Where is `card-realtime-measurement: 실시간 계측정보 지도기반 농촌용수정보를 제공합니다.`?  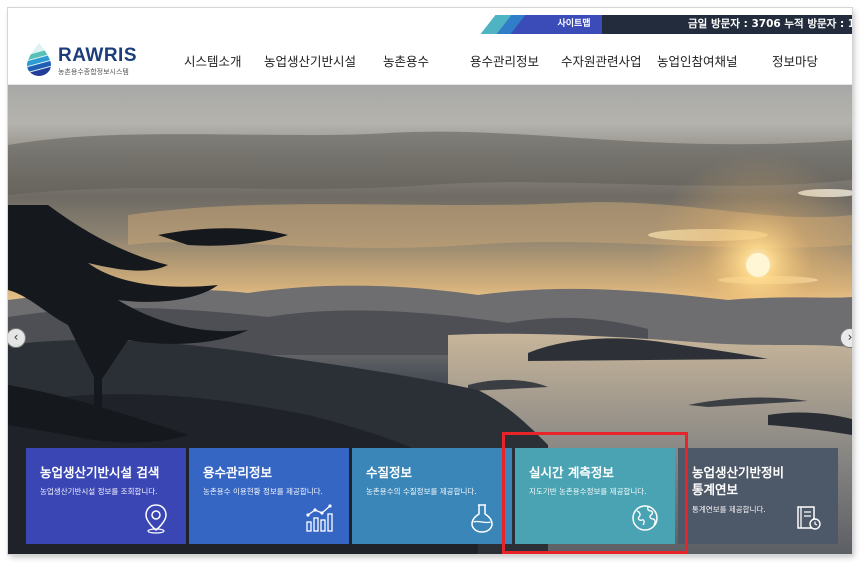 card-realtime-measurement: 실시간 계측정보 지도기반 농촌용수정보를 제공합니다. is located at coordinates (595, 496).